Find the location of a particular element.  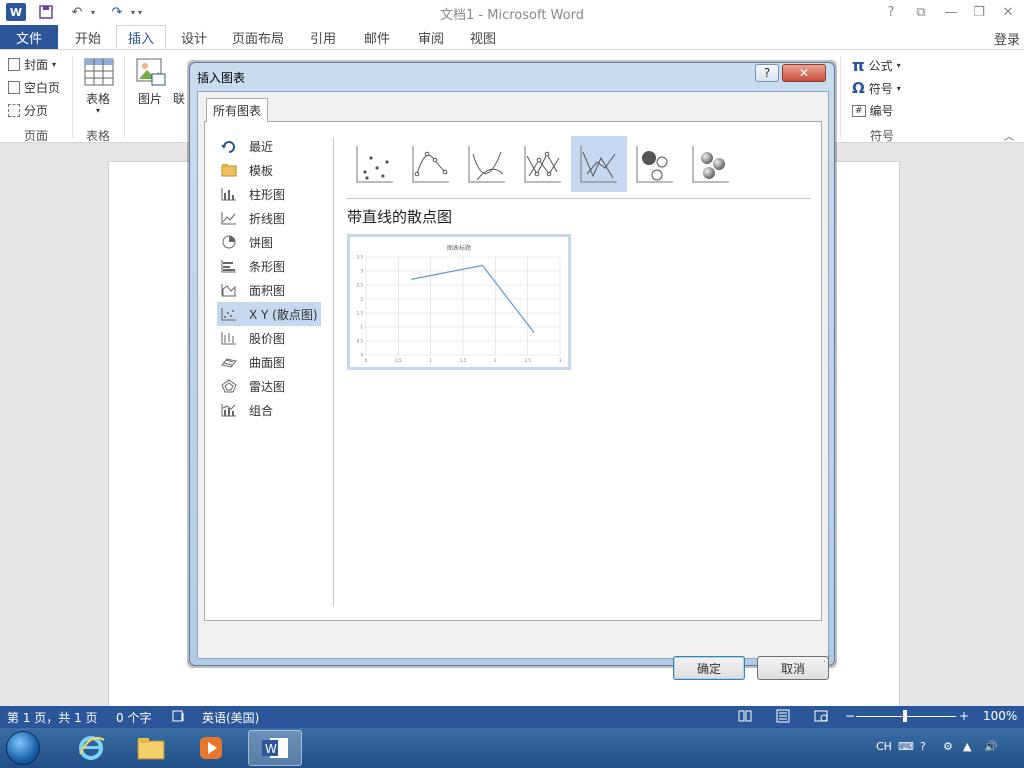

ok-button: 确定 is located at coordinates (709, 668).